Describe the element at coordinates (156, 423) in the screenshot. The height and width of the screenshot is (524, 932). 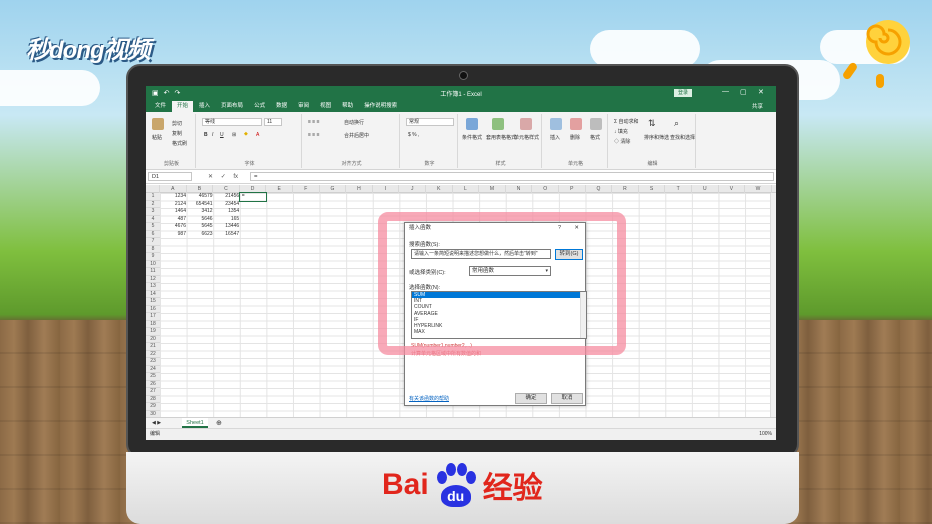
I see `sheet-nav-icon: ◀ ▶` at that location.